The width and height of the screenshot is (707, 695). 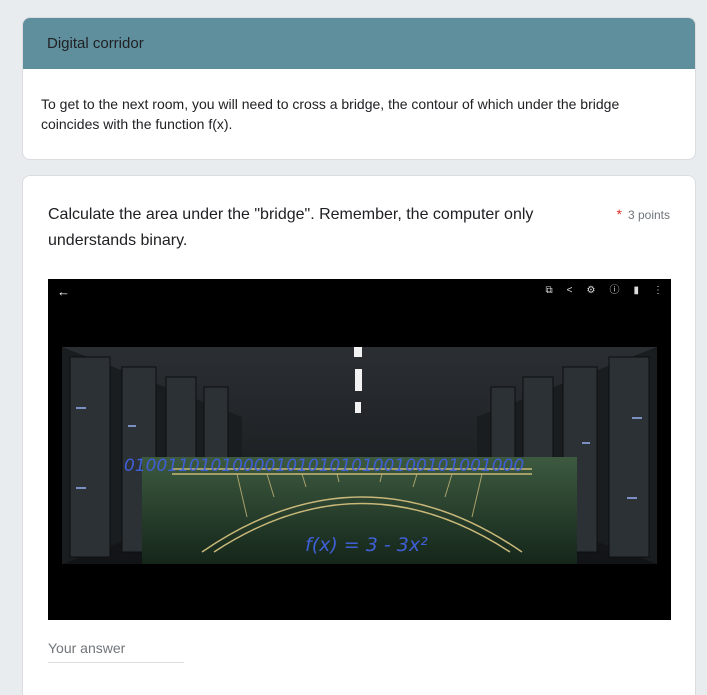 What do you see at coordinates (648, 215) in the screenshot?
I see `points-label: 3 points` at bounding box center [648, 215].